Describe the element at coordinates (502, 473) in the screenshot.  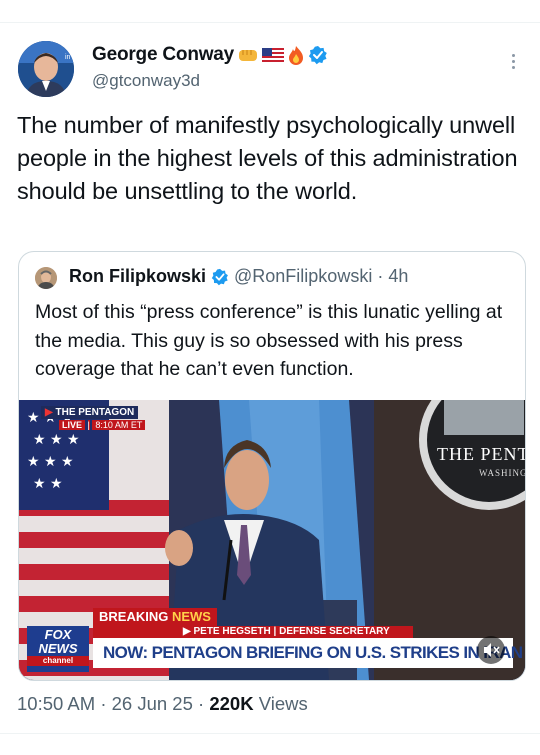
I see `backdrop-subtitle: WASHING` at that location.